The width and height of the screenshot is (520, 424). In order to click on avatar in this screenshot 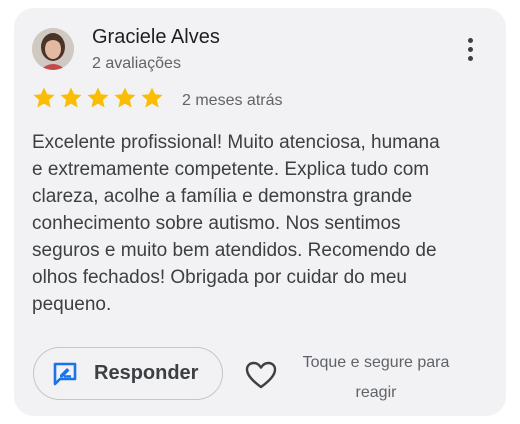, I will do `click(53, 49)`.